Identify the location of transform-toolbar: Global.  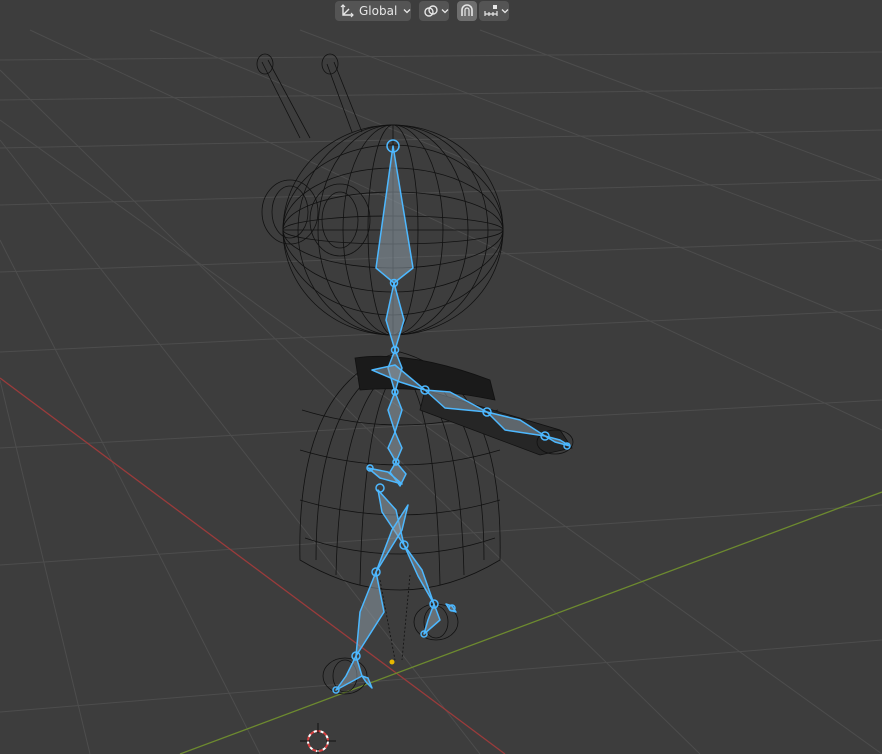
(422, 11).